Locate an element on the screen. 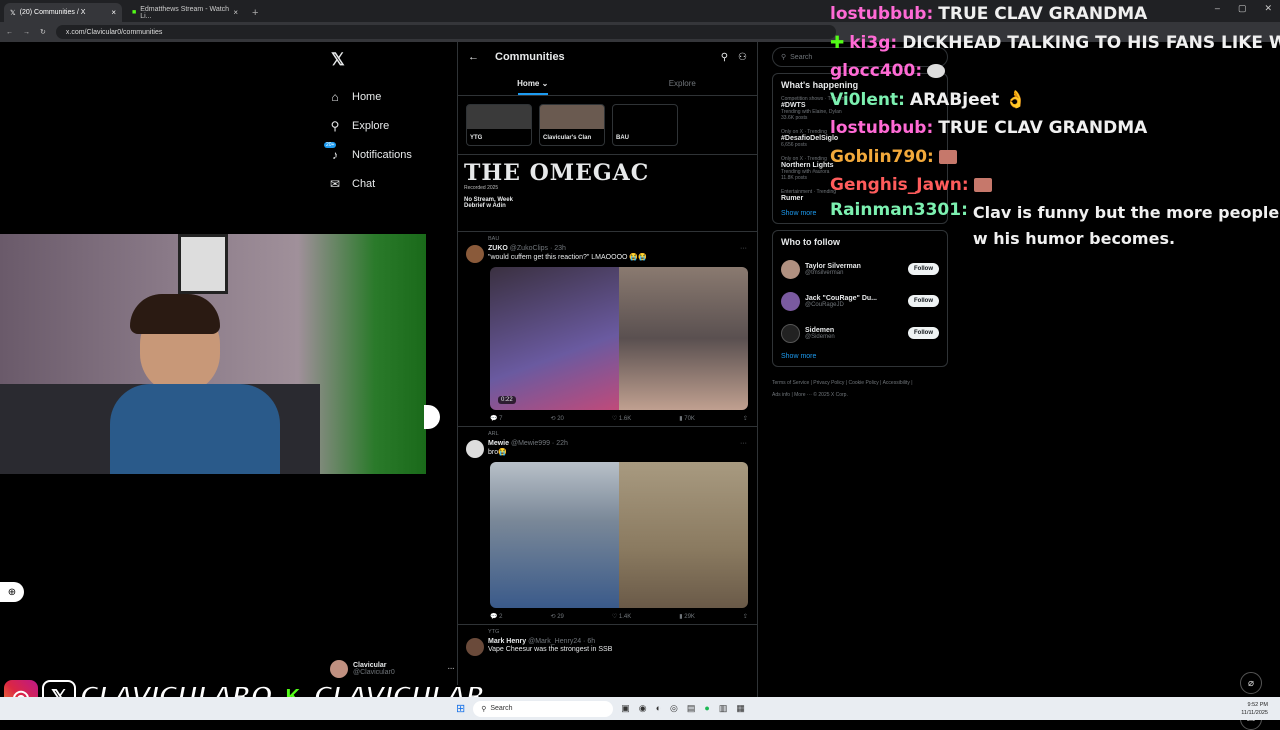 This screenshot has height=730, width=1280. show-more-link: Show more is located at coordinates (860, 356).